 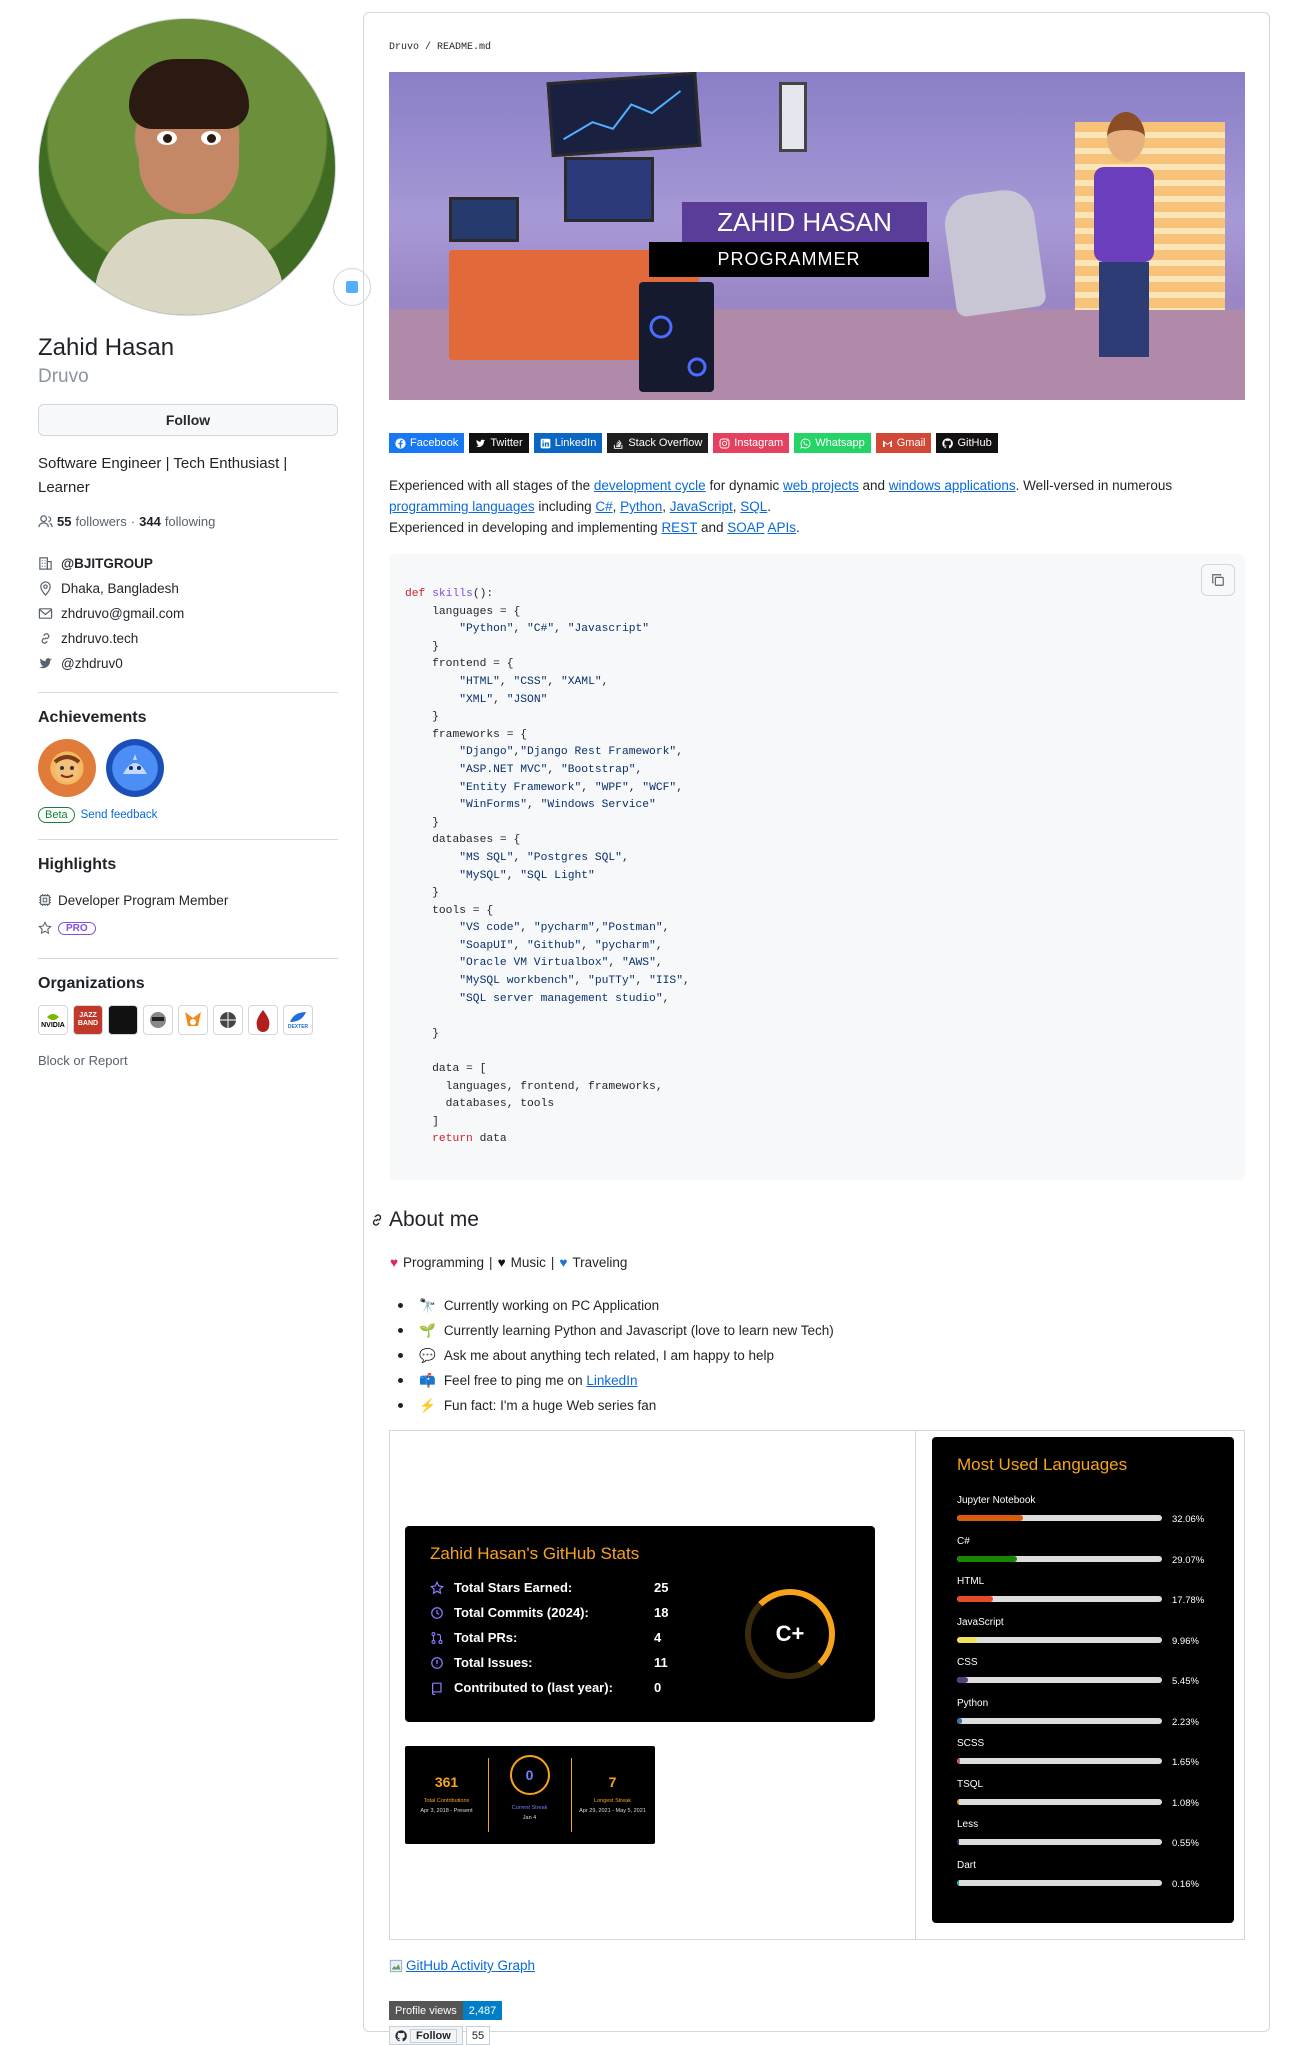 What do you see at coordinates (119, 815) in the screenshot?
I see `send-feedback-link: Send feedback` at bounding box center [119, 815].